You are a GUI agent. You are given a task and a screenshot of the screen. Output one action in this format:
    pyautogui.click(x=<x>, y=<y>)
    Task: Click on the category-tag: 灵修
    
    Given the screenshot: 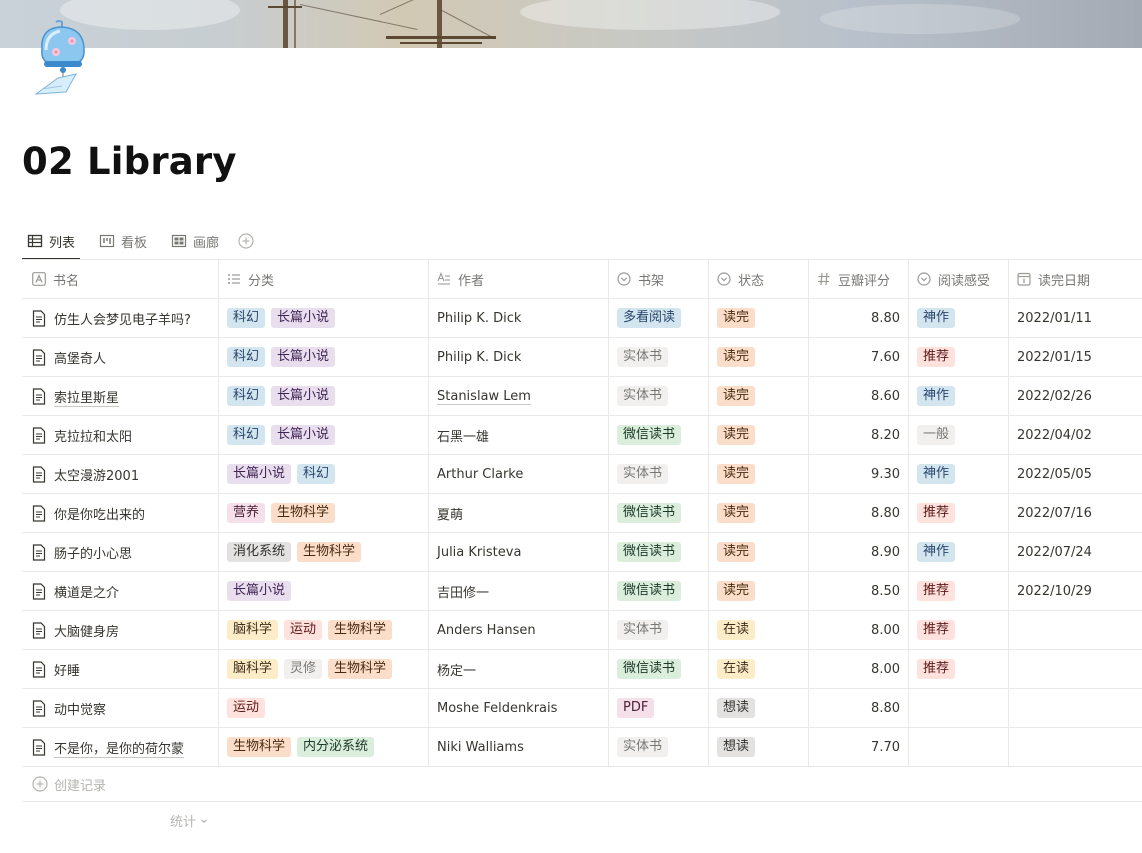 What is the action you would take?
    pyautogui.click(x=303, y=669)
    